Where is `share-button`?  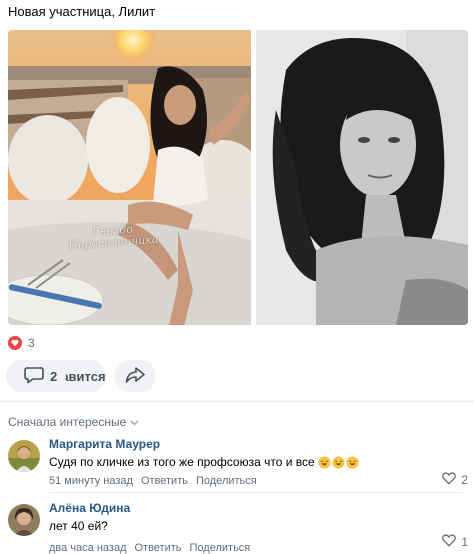 share-button is located at coordinates (135, 376).